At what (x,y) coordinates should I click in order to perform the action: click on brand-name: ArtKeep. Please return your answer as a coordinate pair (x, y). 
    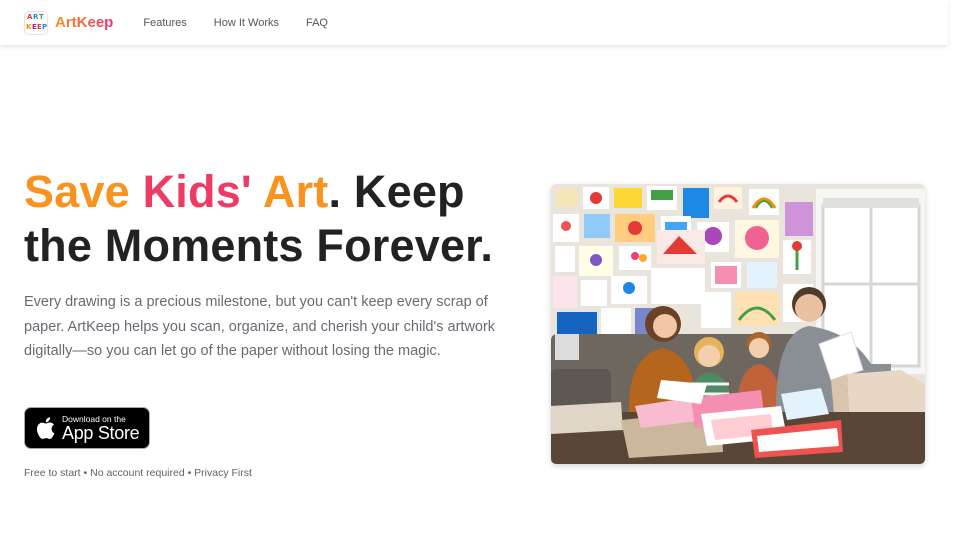
    Looking at the image, I should click on (84, 22).